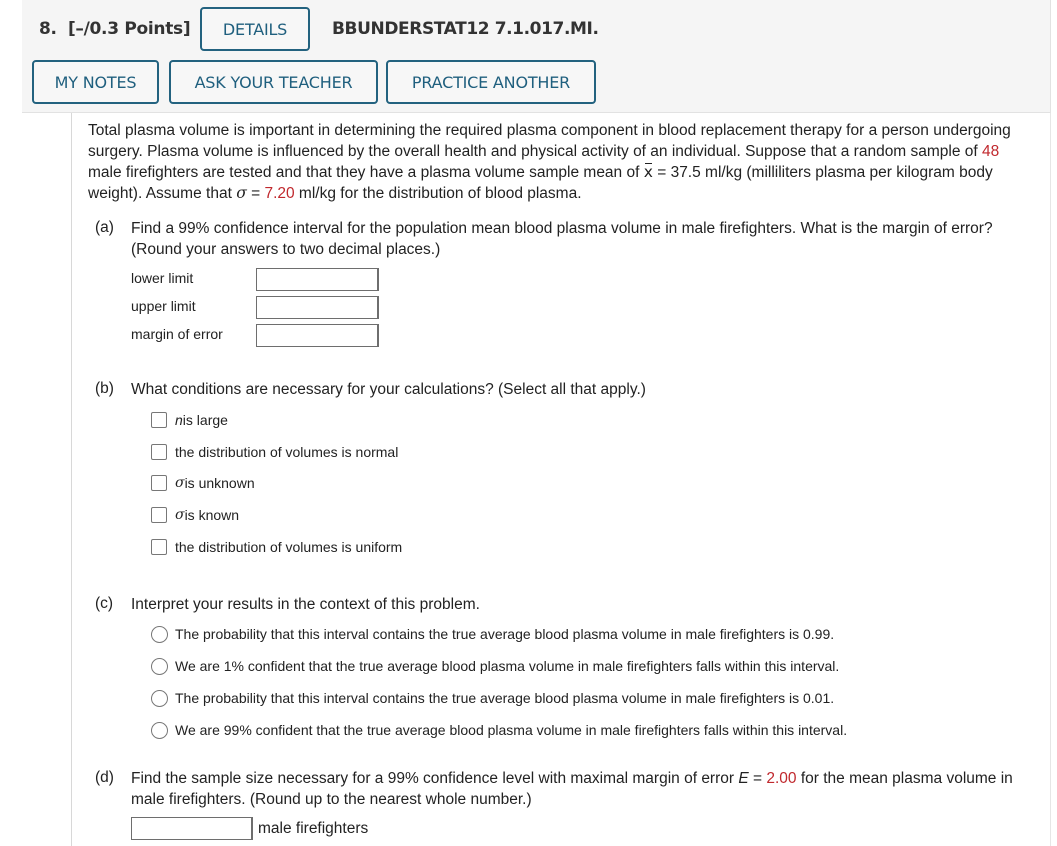 The height and width of the screenshot is (846, 1057). What do you see at coordinates (212, 515) in the screenshot?
I see `option-label: is known` at bounding box center [212, 515].